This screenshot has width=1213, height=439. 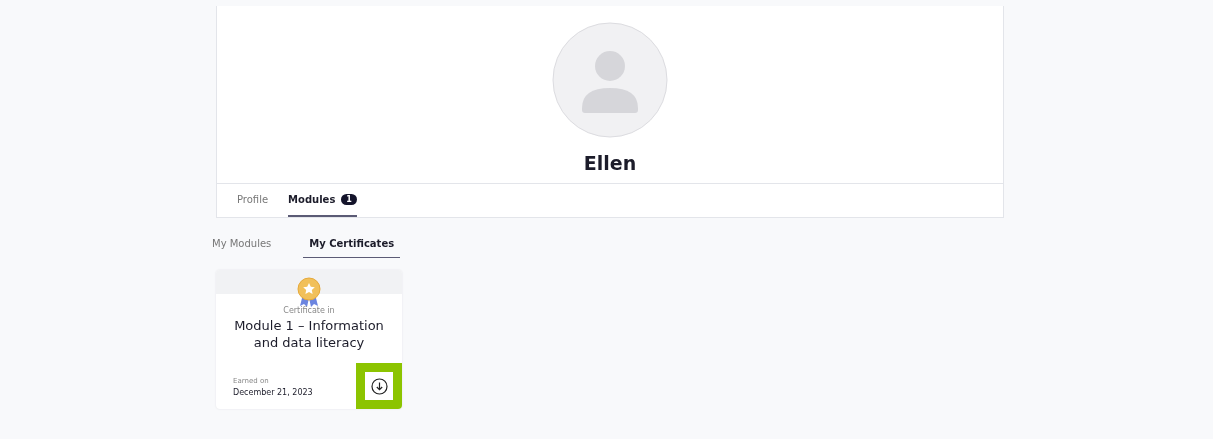 I want to click on profile-name: Ellen, so click(x=610, y=163).